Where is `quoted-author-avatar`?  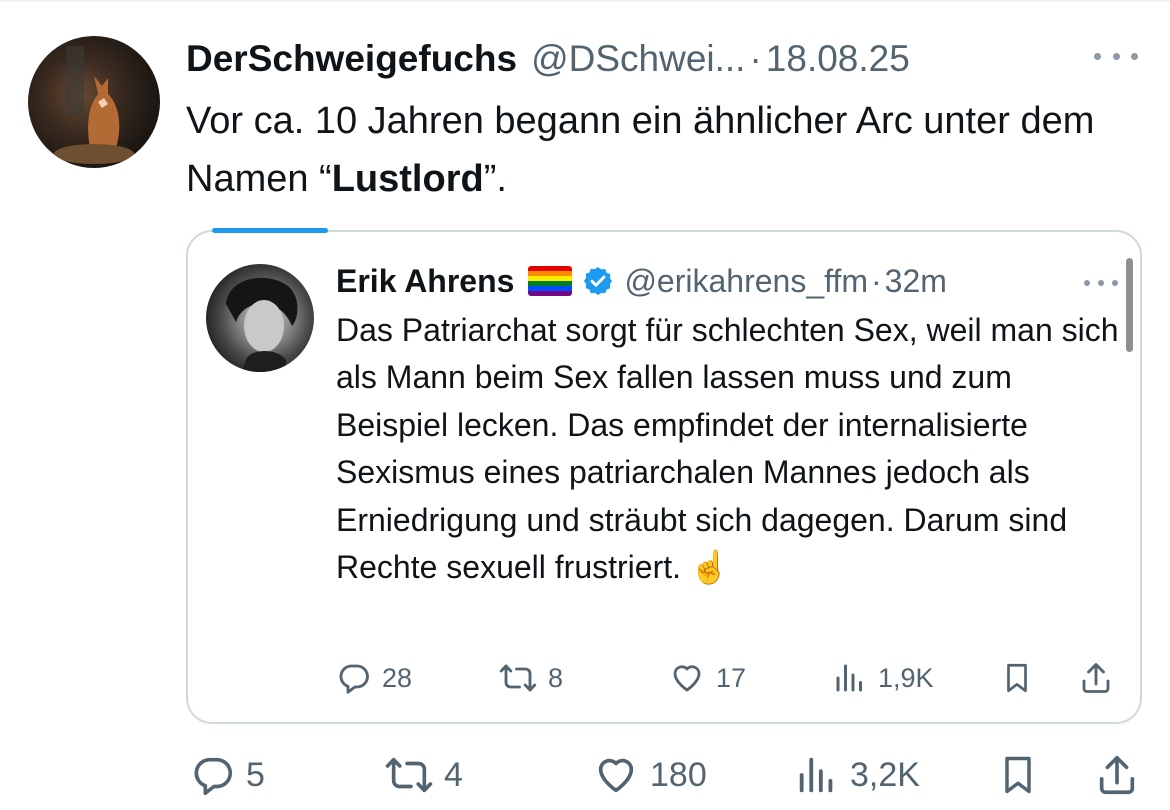 quoted-author-avatar is located at coordinates (260, 318).